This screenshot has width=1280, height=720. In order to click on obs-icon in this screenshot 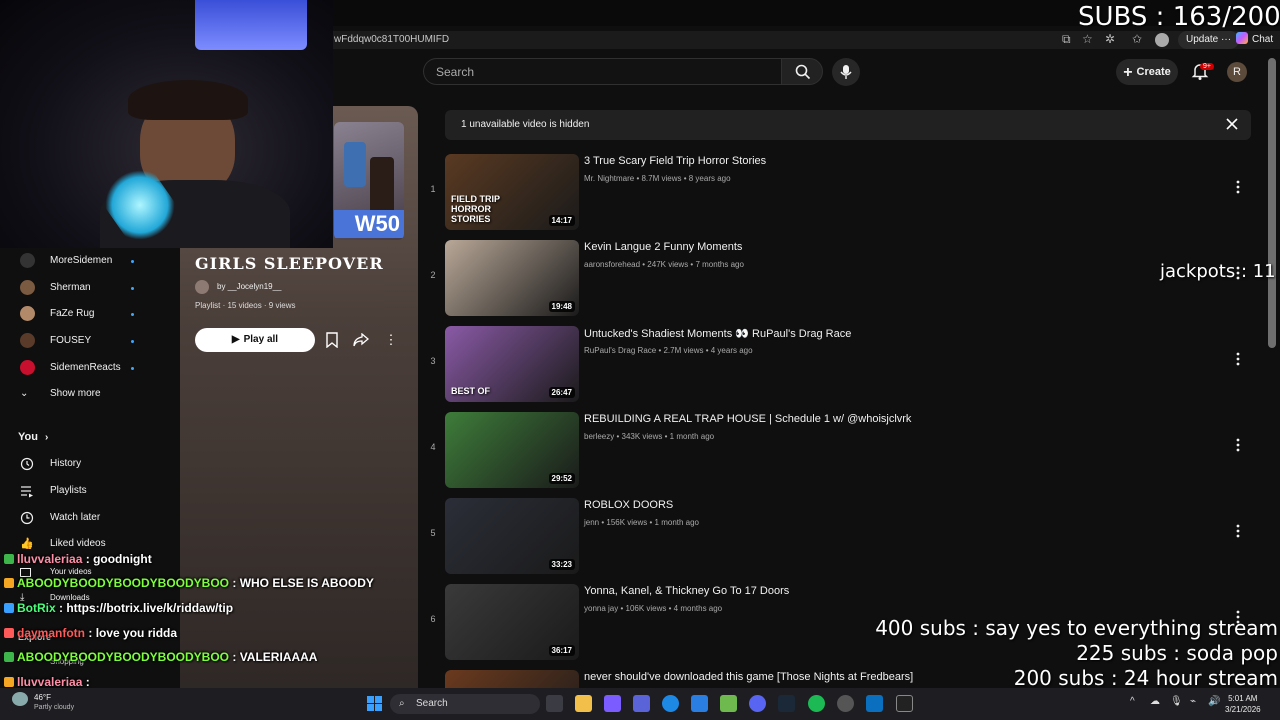, I will do `click(845, 703)`.